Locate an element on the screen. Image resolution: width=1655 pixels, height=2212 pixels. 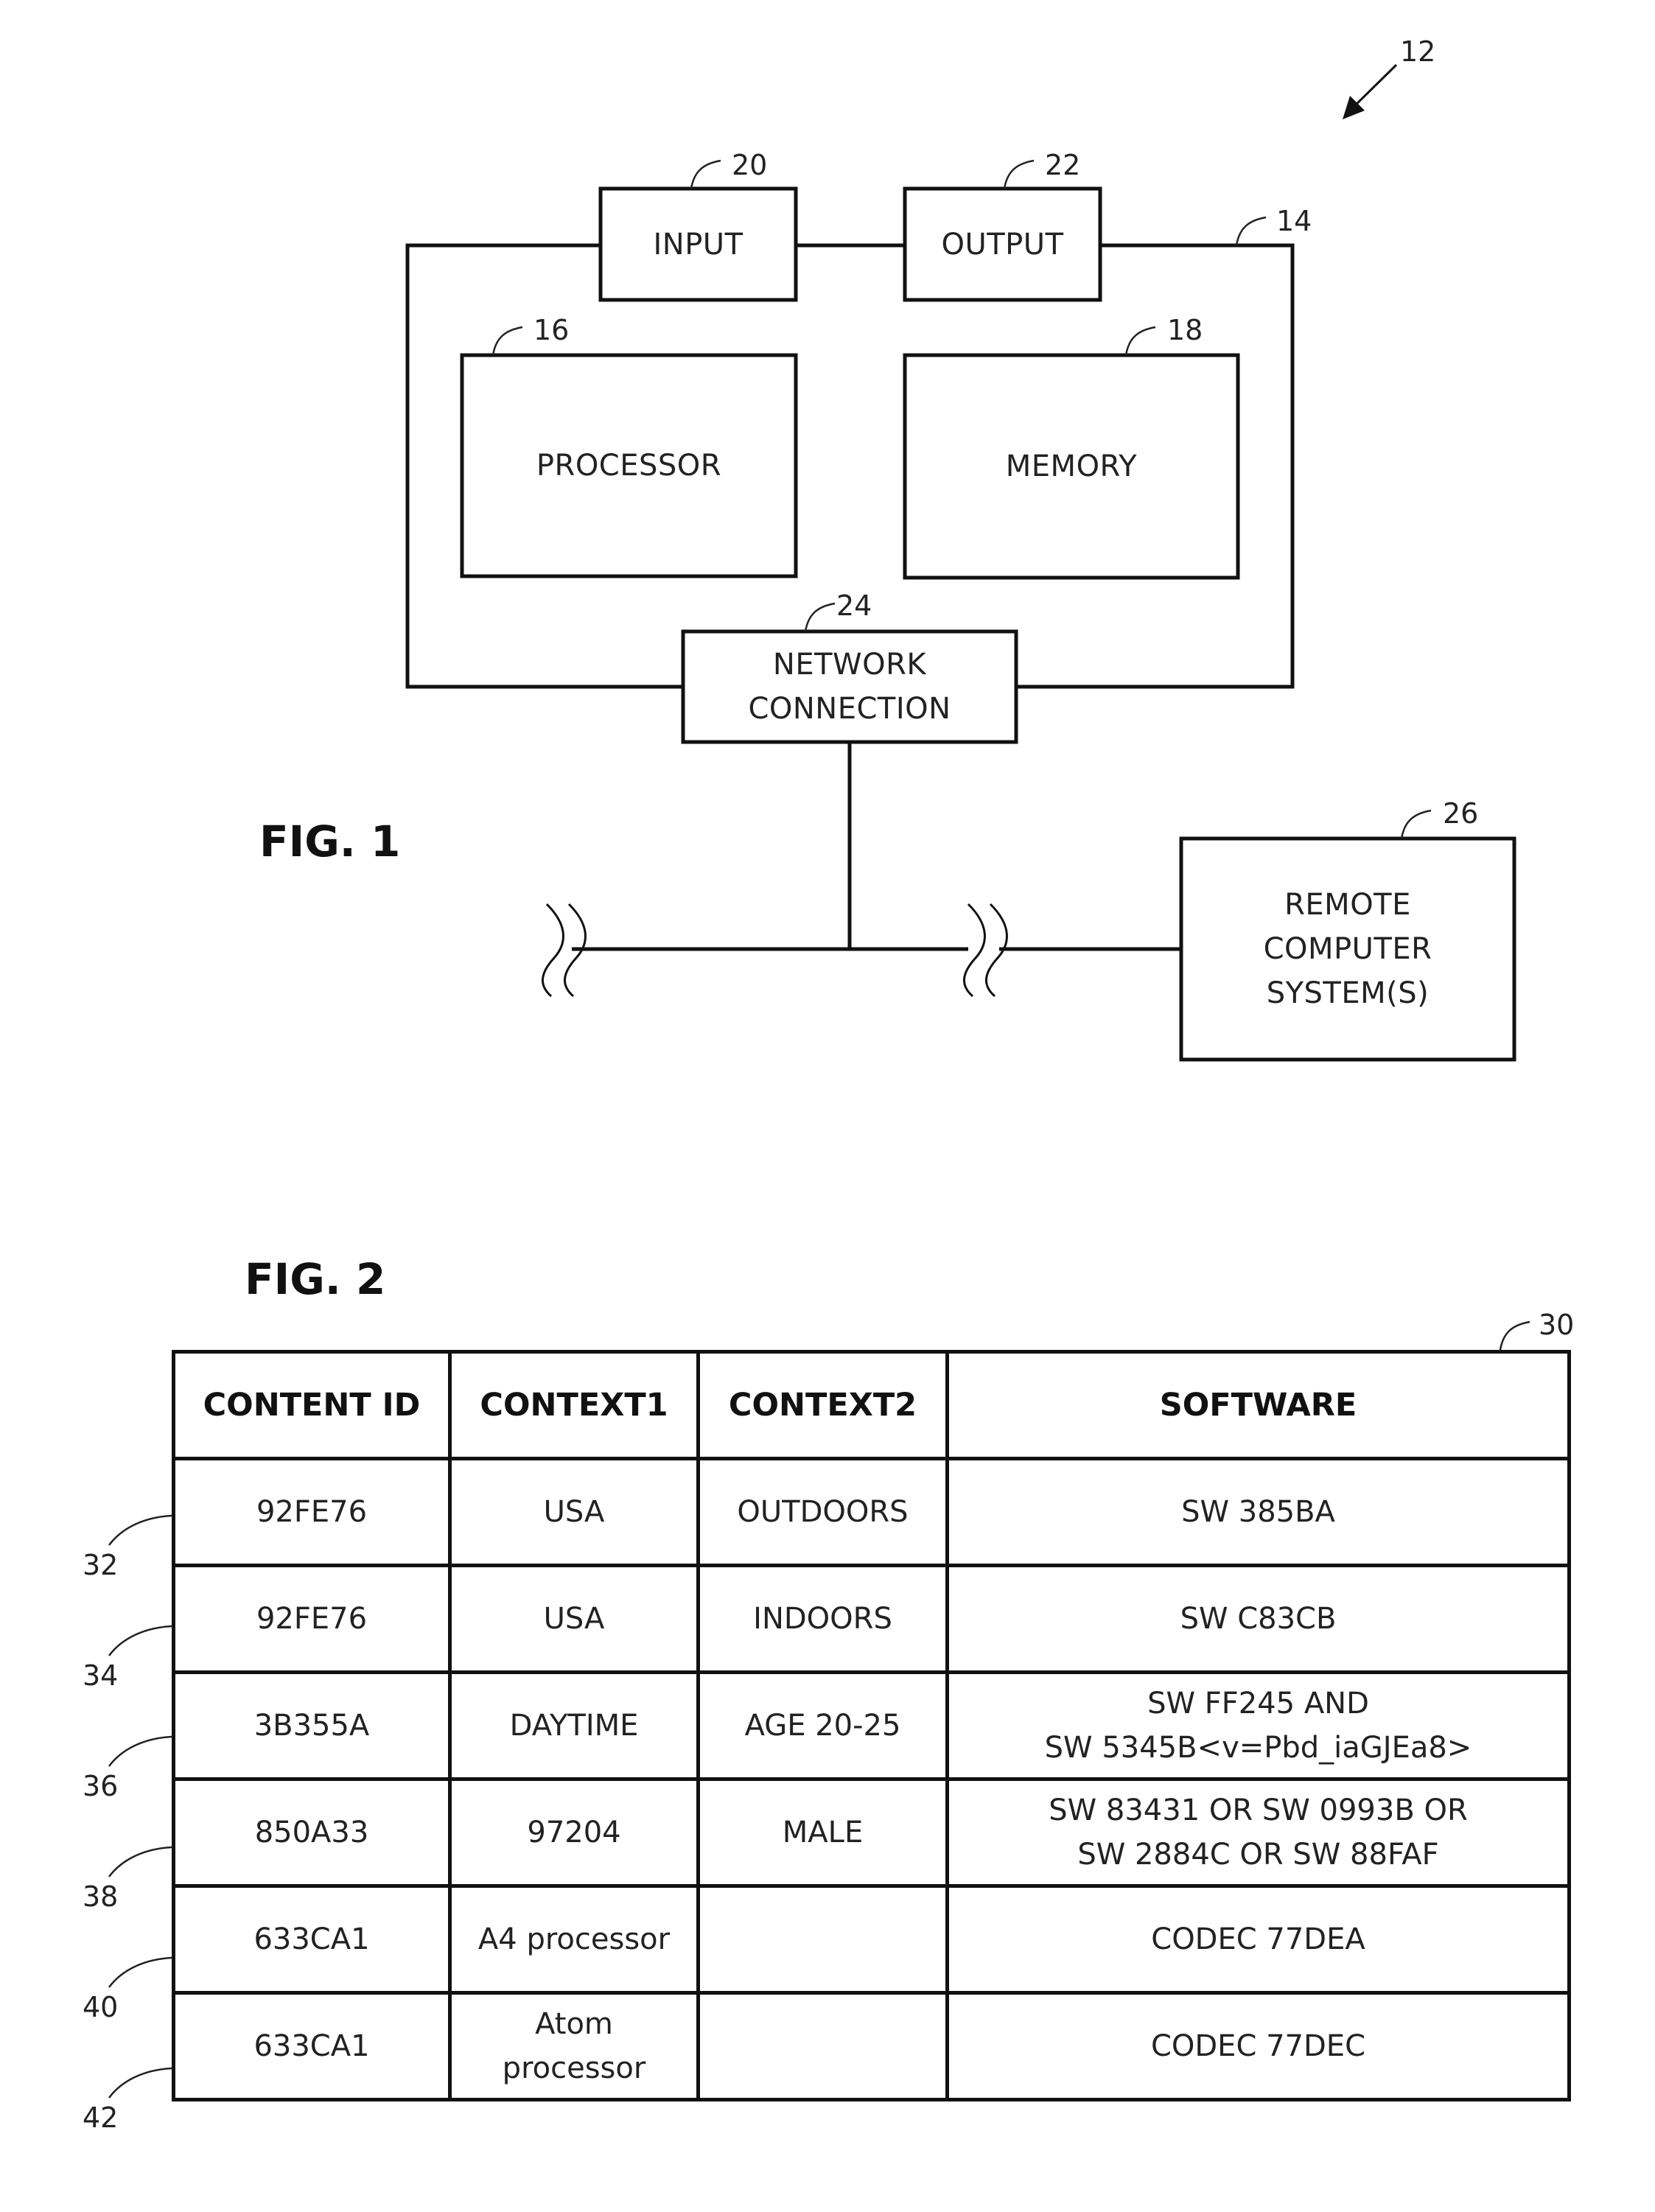
header-context1: CONTEXT1 is located at coordinates (574, 1405).